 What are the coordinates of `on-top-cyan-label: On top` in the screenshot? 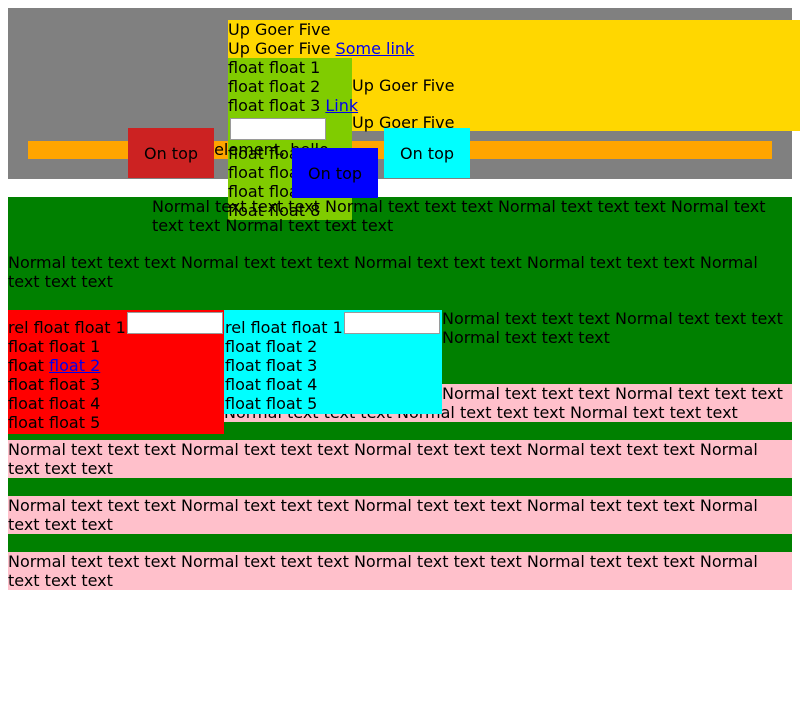 It's located at (427, 153).